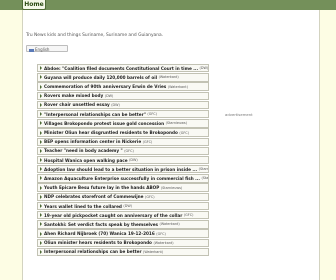 The width and height of the screenshot is (336, 280). Describe the element at coordinates (42, 49) in the screenshot. I see `language-label: English` at that location.